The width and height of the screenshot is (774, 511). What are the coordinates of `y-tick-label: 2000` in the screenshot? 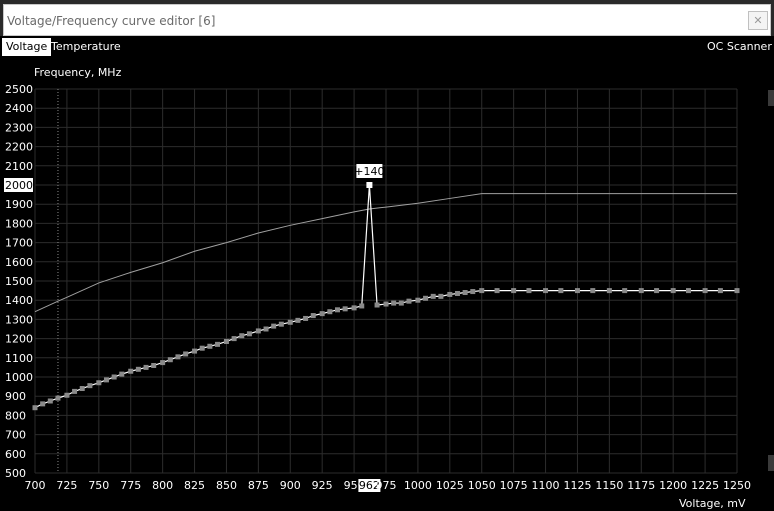 It's located at (19, 185).